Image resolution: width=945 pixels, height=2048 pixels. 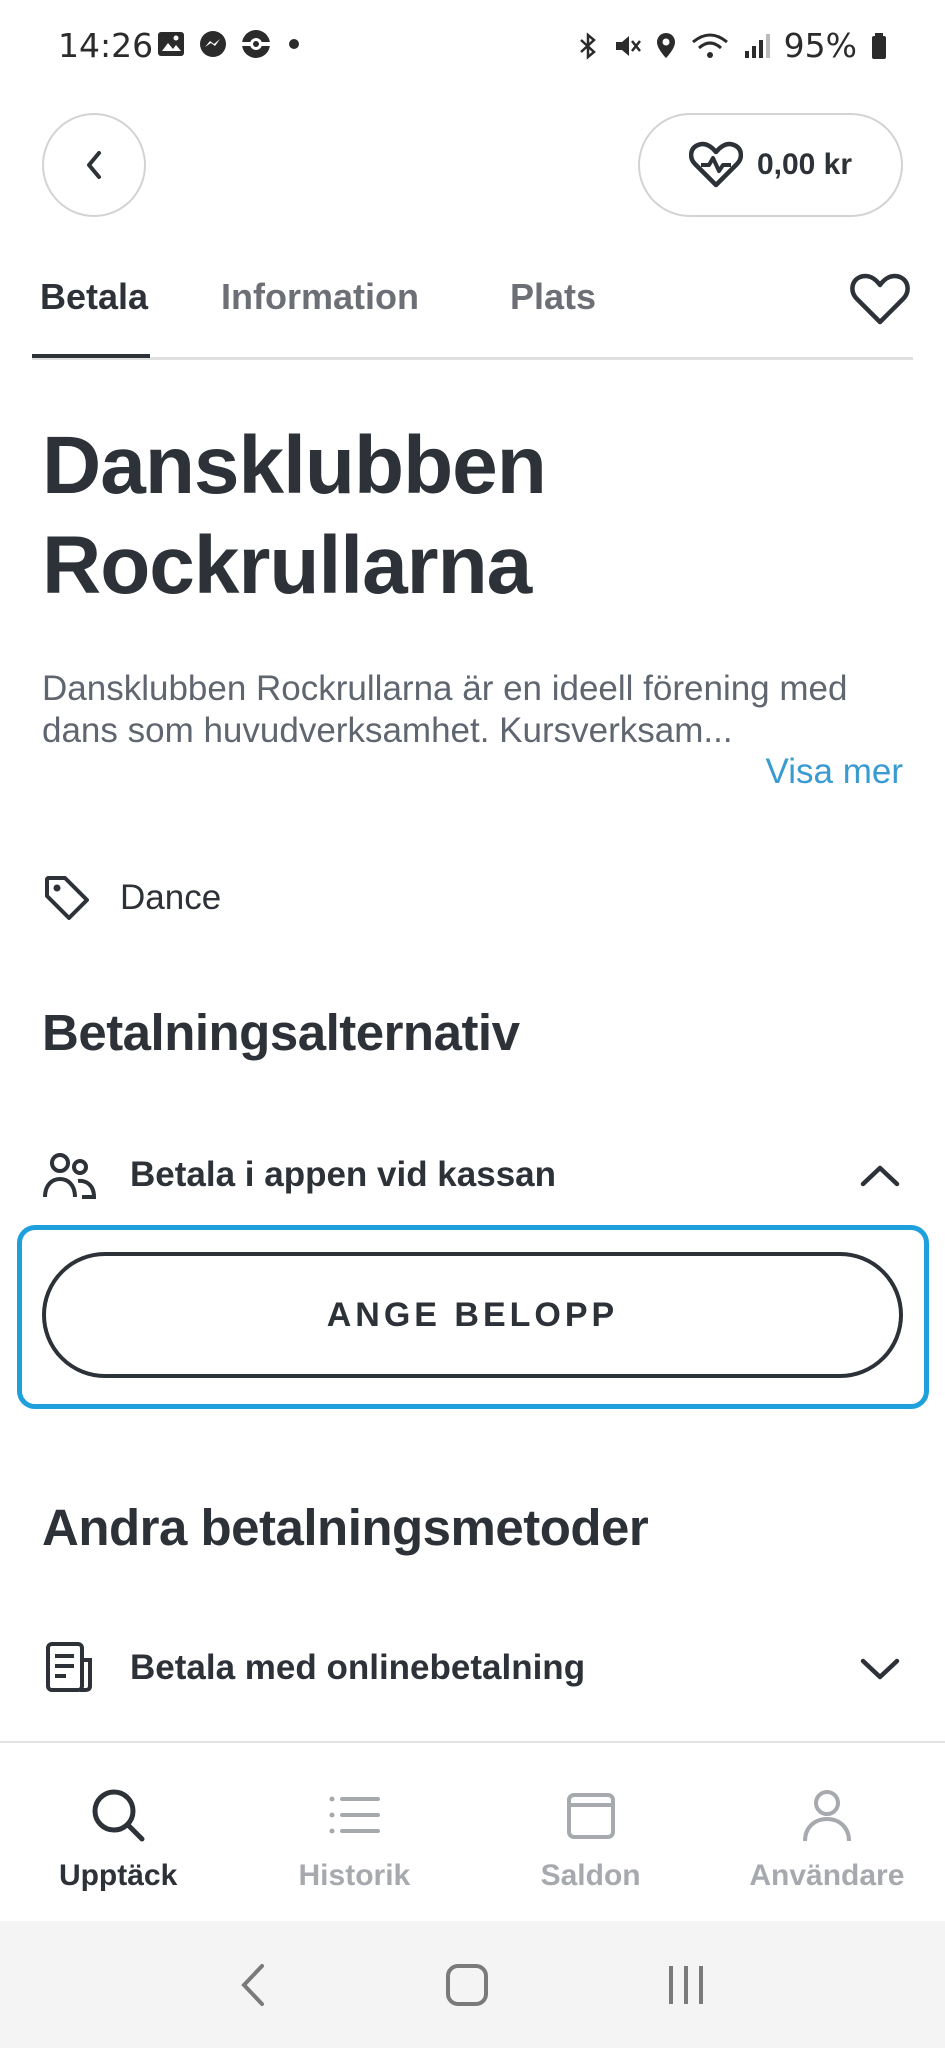 I want to click on nav-item-upptack: Upptäck, so click(x=118, y=1832).